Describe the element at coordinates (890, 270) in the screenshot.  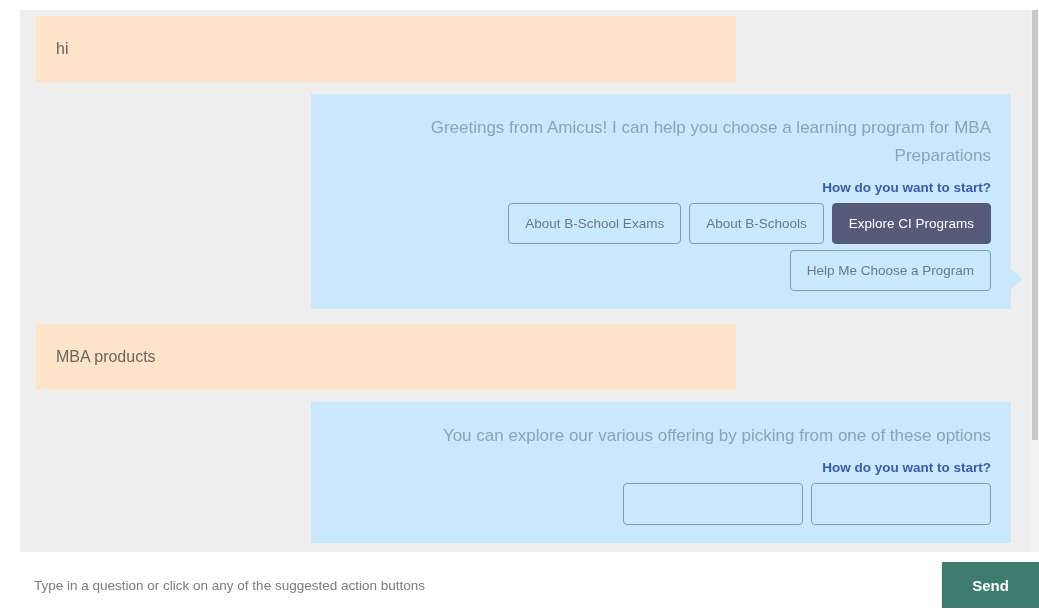
I see `action-button: Help Me Choose a Program` at that location.